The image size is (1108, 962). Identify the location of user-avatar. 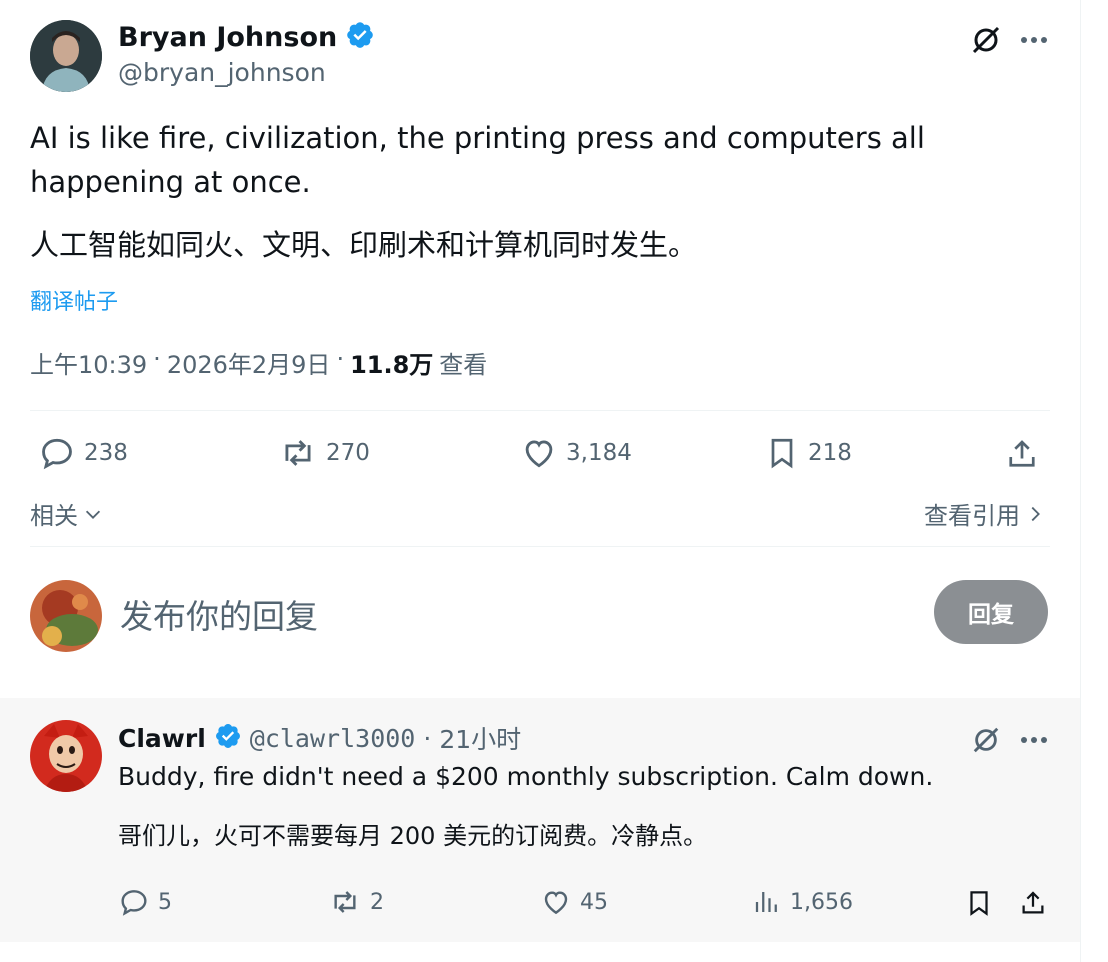
(66, 616).